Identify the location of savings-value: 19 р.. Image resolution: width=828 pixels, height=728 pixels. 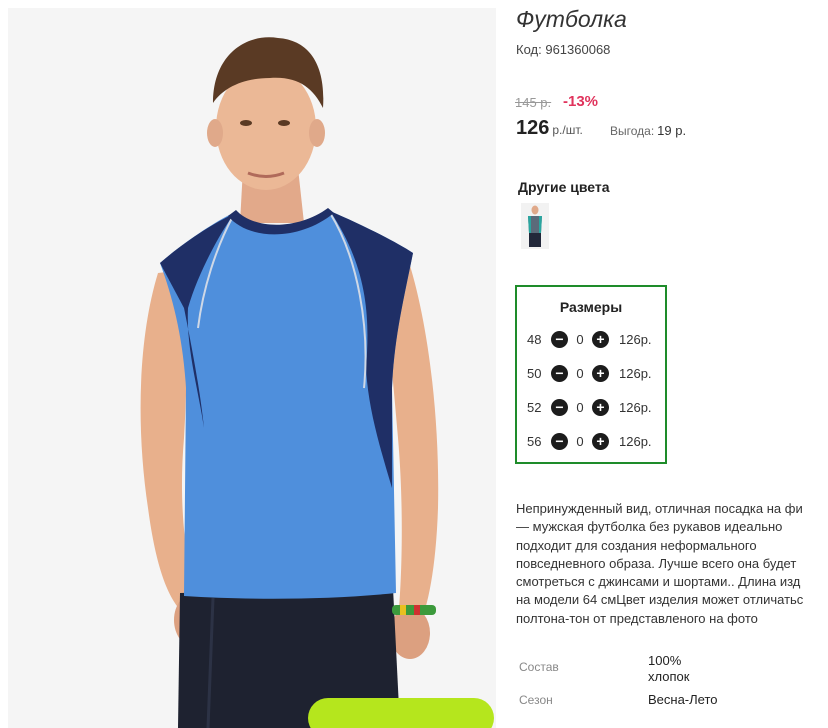
(672, 130).